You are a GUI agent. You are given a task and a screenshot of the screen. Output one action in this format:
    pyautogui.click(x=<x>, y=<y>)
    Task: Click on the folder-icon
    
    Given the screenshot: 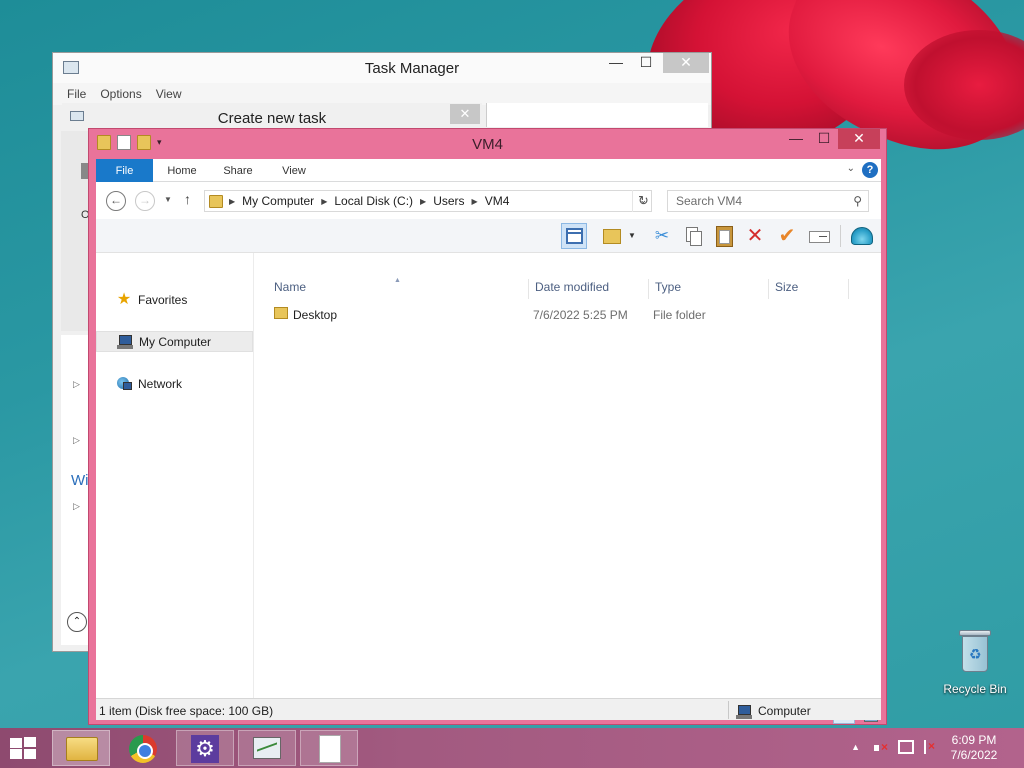 What is the action you would take?
    pyautogui.click(x=281, y=313)
    